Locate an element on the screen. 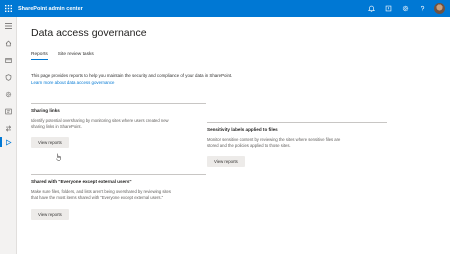 The width and height of the screenshot is (450, 254). tab-bar: Reports Site review tasks is located at coordinates (67, 56).